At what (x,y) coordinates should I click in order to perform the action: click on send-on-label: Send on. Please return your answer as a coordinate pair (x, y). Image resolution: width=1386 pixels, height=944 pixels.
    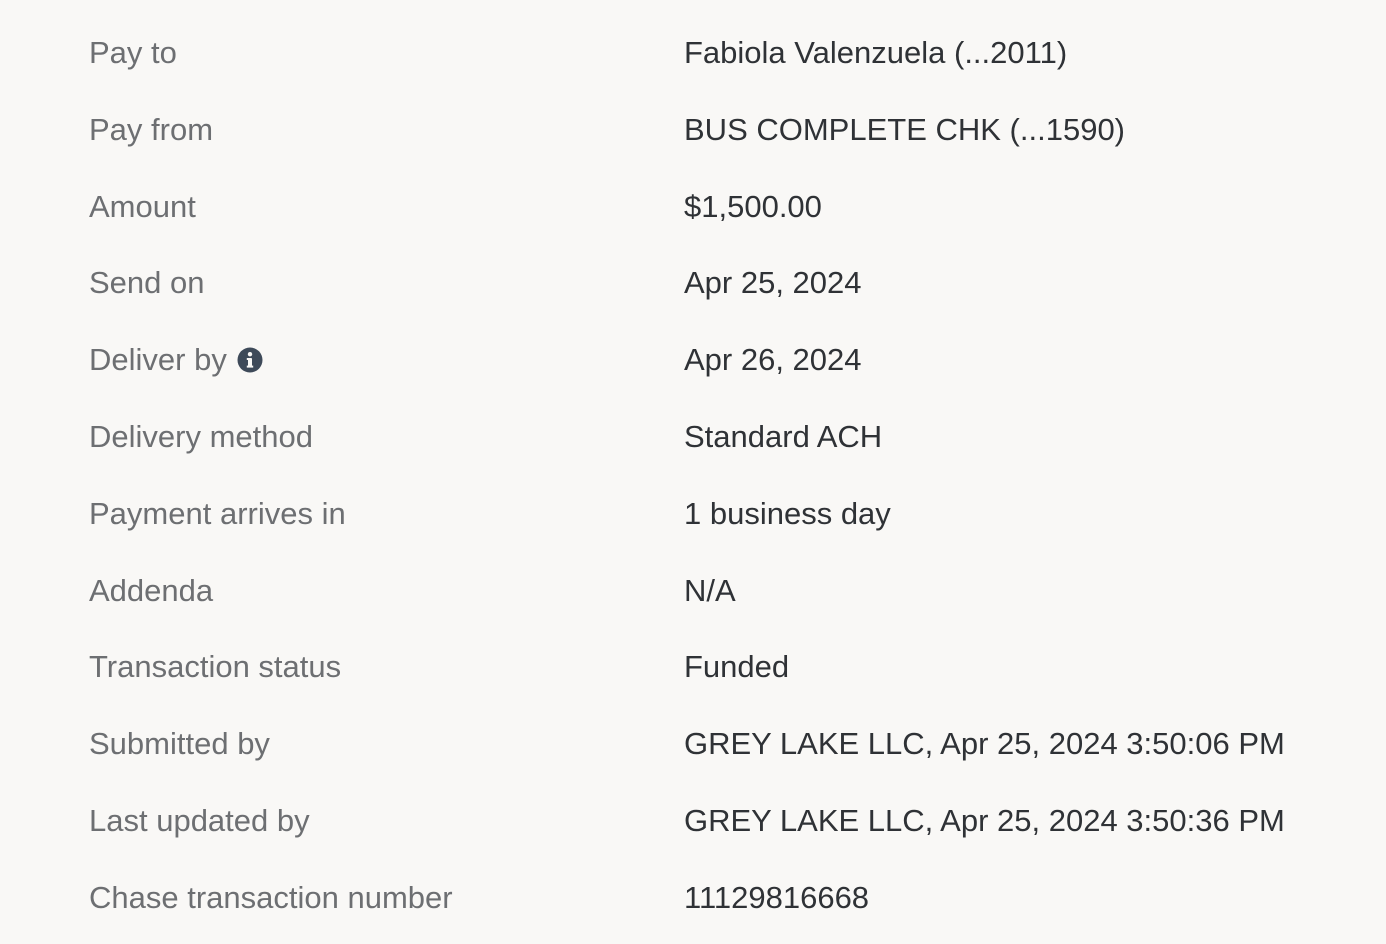
    Looking at the image, I should click on (147, 282).